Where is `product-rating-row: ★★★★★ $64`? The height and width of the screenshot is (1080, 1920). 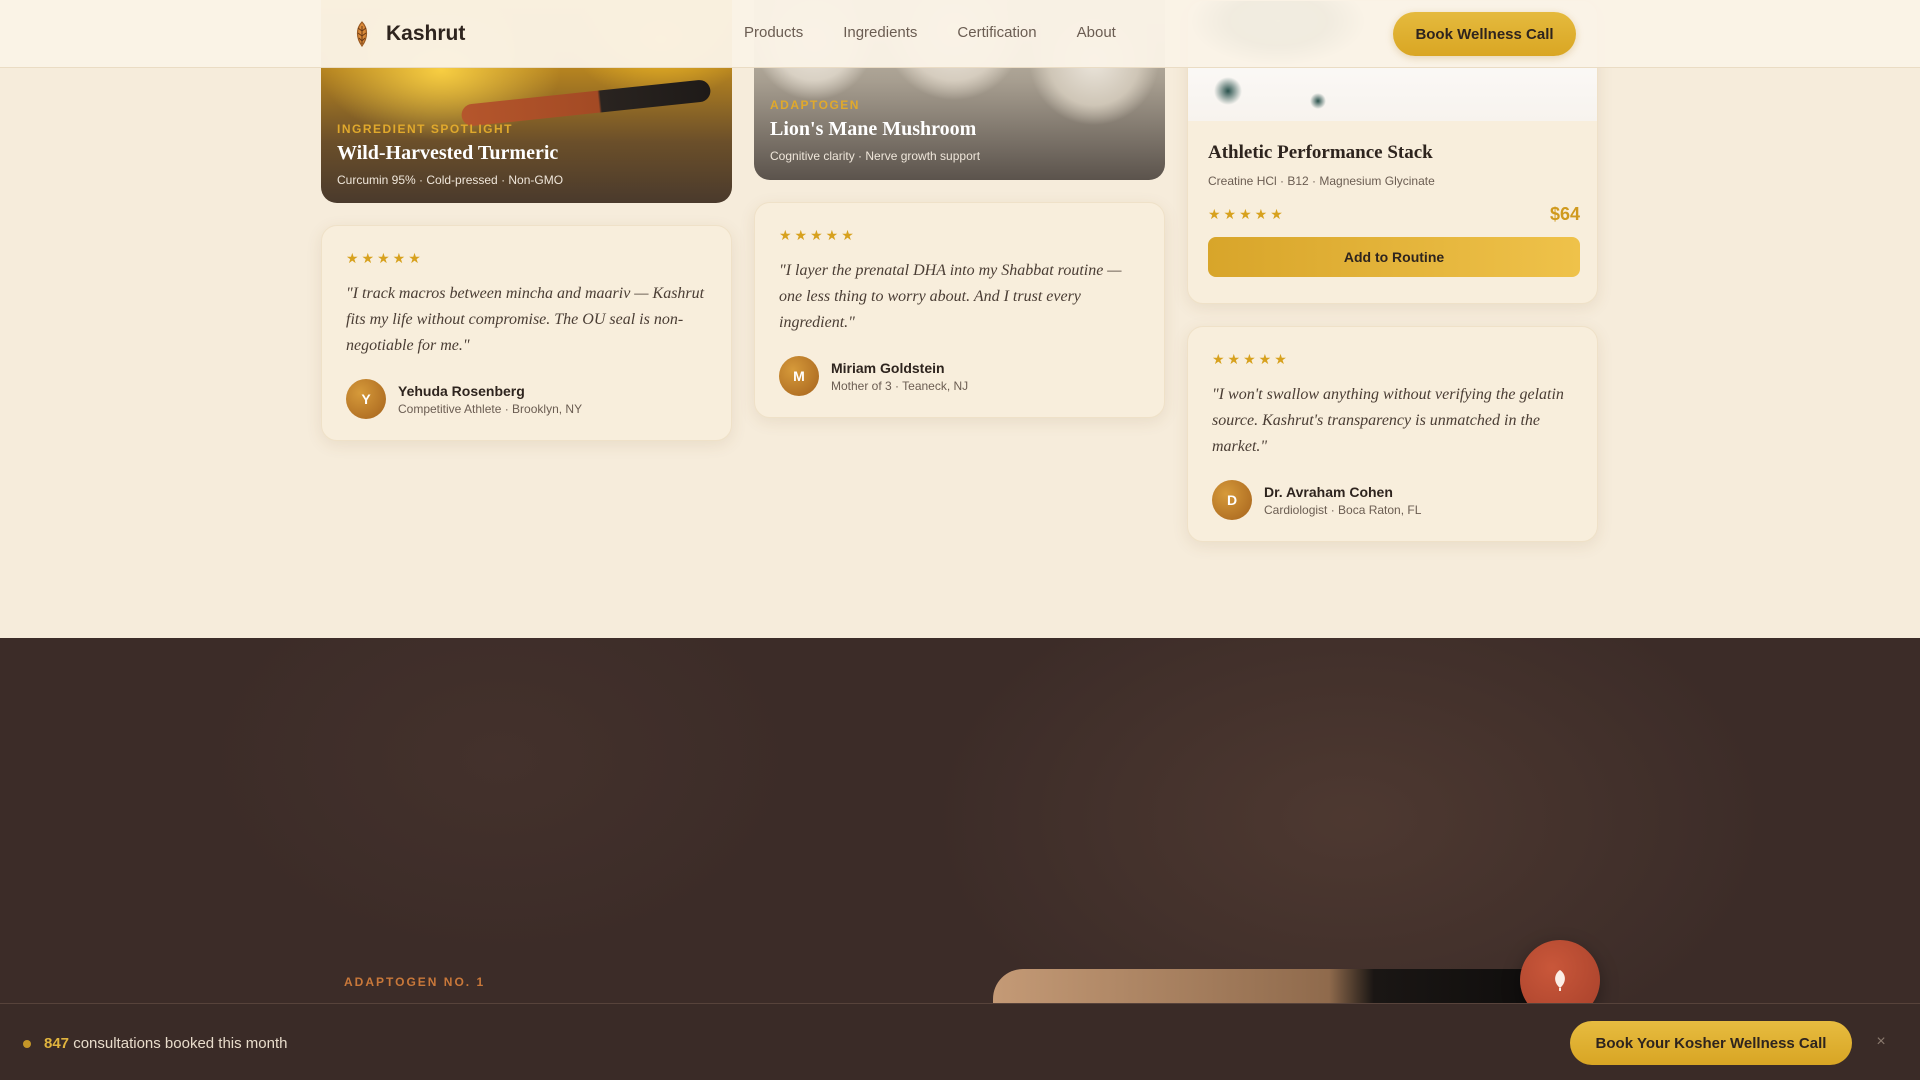 product-rating-row: ★★★★★ $64 is located at coordinates (1394, 214).